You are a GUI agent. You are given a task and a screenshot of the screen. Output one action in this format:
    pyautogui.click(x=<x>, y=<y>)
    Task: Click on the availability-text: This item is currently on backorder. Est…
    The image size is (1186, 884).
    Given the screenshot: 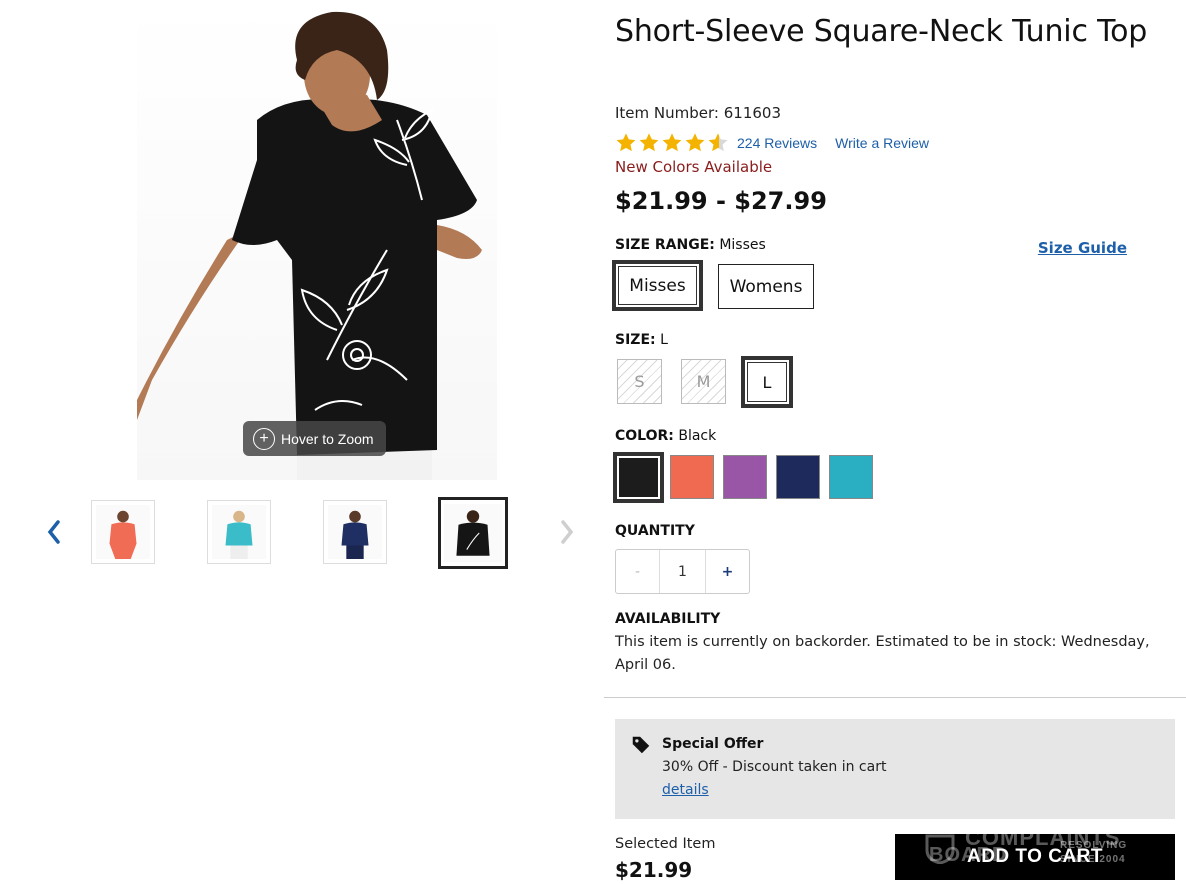 What is the action you would take?
    pyautogui.click(x=882, y=653)
    